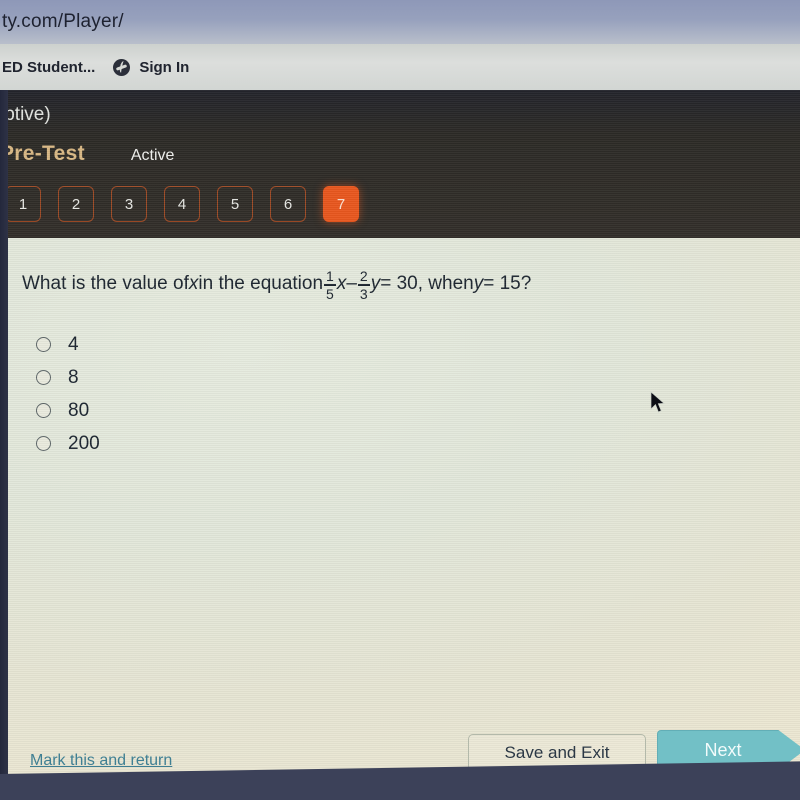 Image resolution: width=800 pixels, height=800 pixels. I want to click on bookmark-sign-in: Sign In, so click(151, 67).